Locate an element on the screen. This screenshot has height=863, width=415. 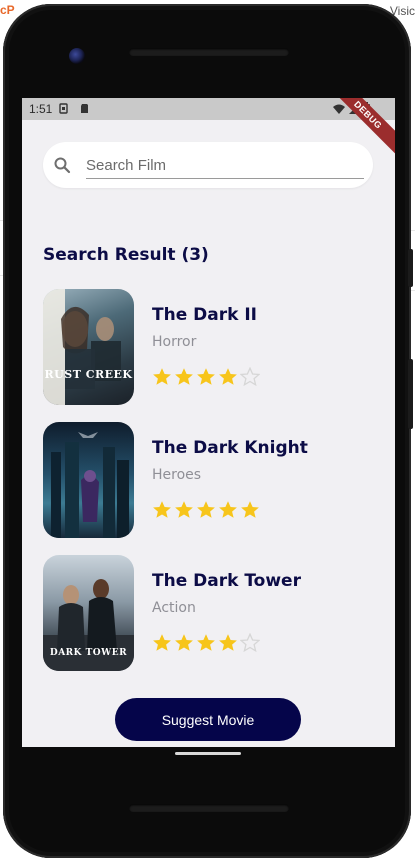
movie-card: RUST CREEK The Dark II Horror is located at coordinates (208, 347).